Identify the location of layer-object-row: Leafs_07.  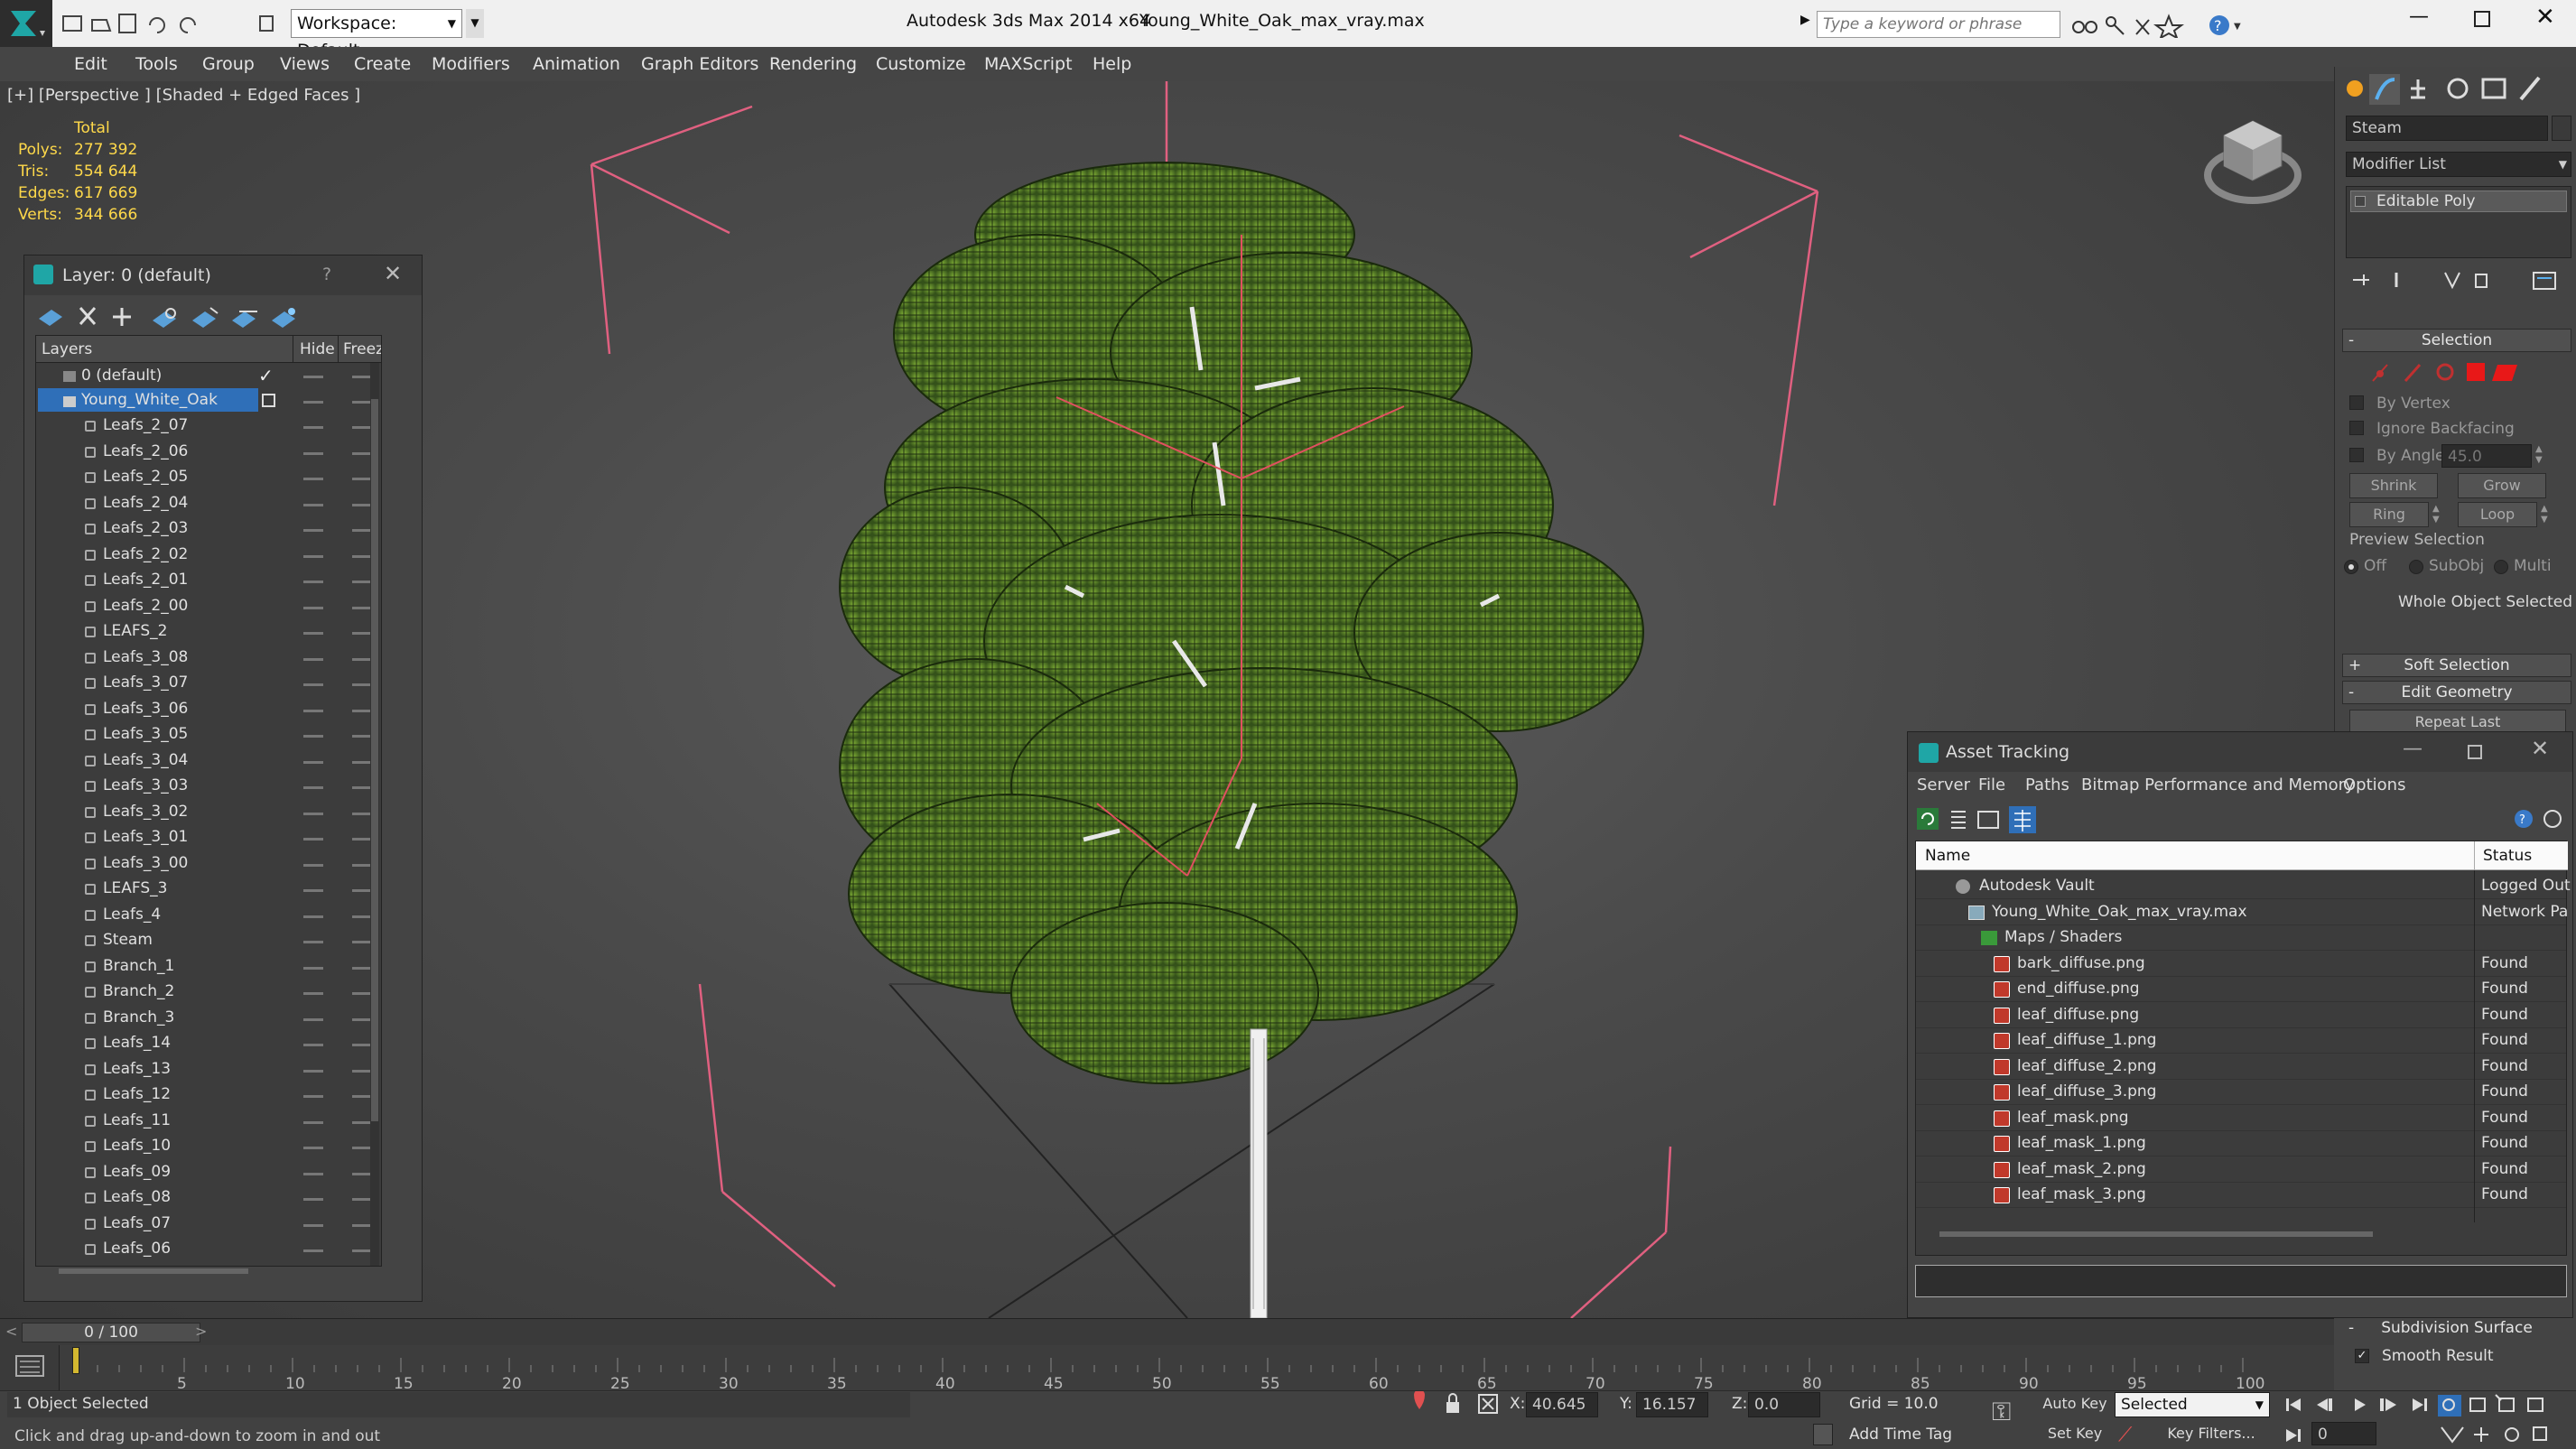
(204, 1224).